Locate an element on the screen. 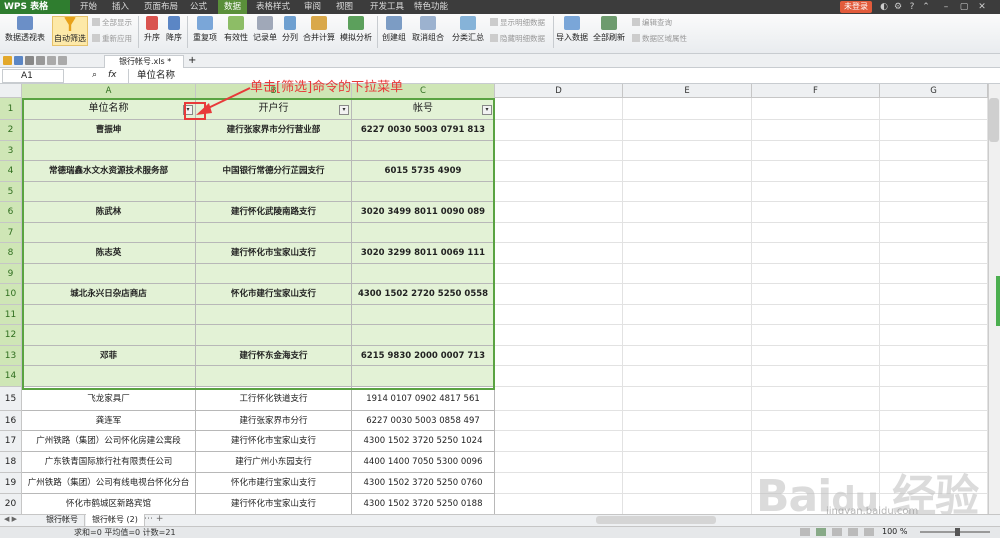 This screenshot has width=1000, height=538. data-cell: 广州铁路（集团）公司有线电视台怀化分台 is located at coordinates (109, 483).